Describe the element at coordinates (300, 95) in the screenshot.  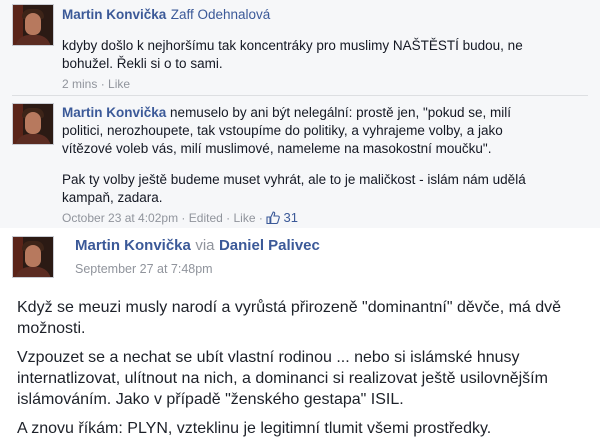
I see `comment-divider` at that location.